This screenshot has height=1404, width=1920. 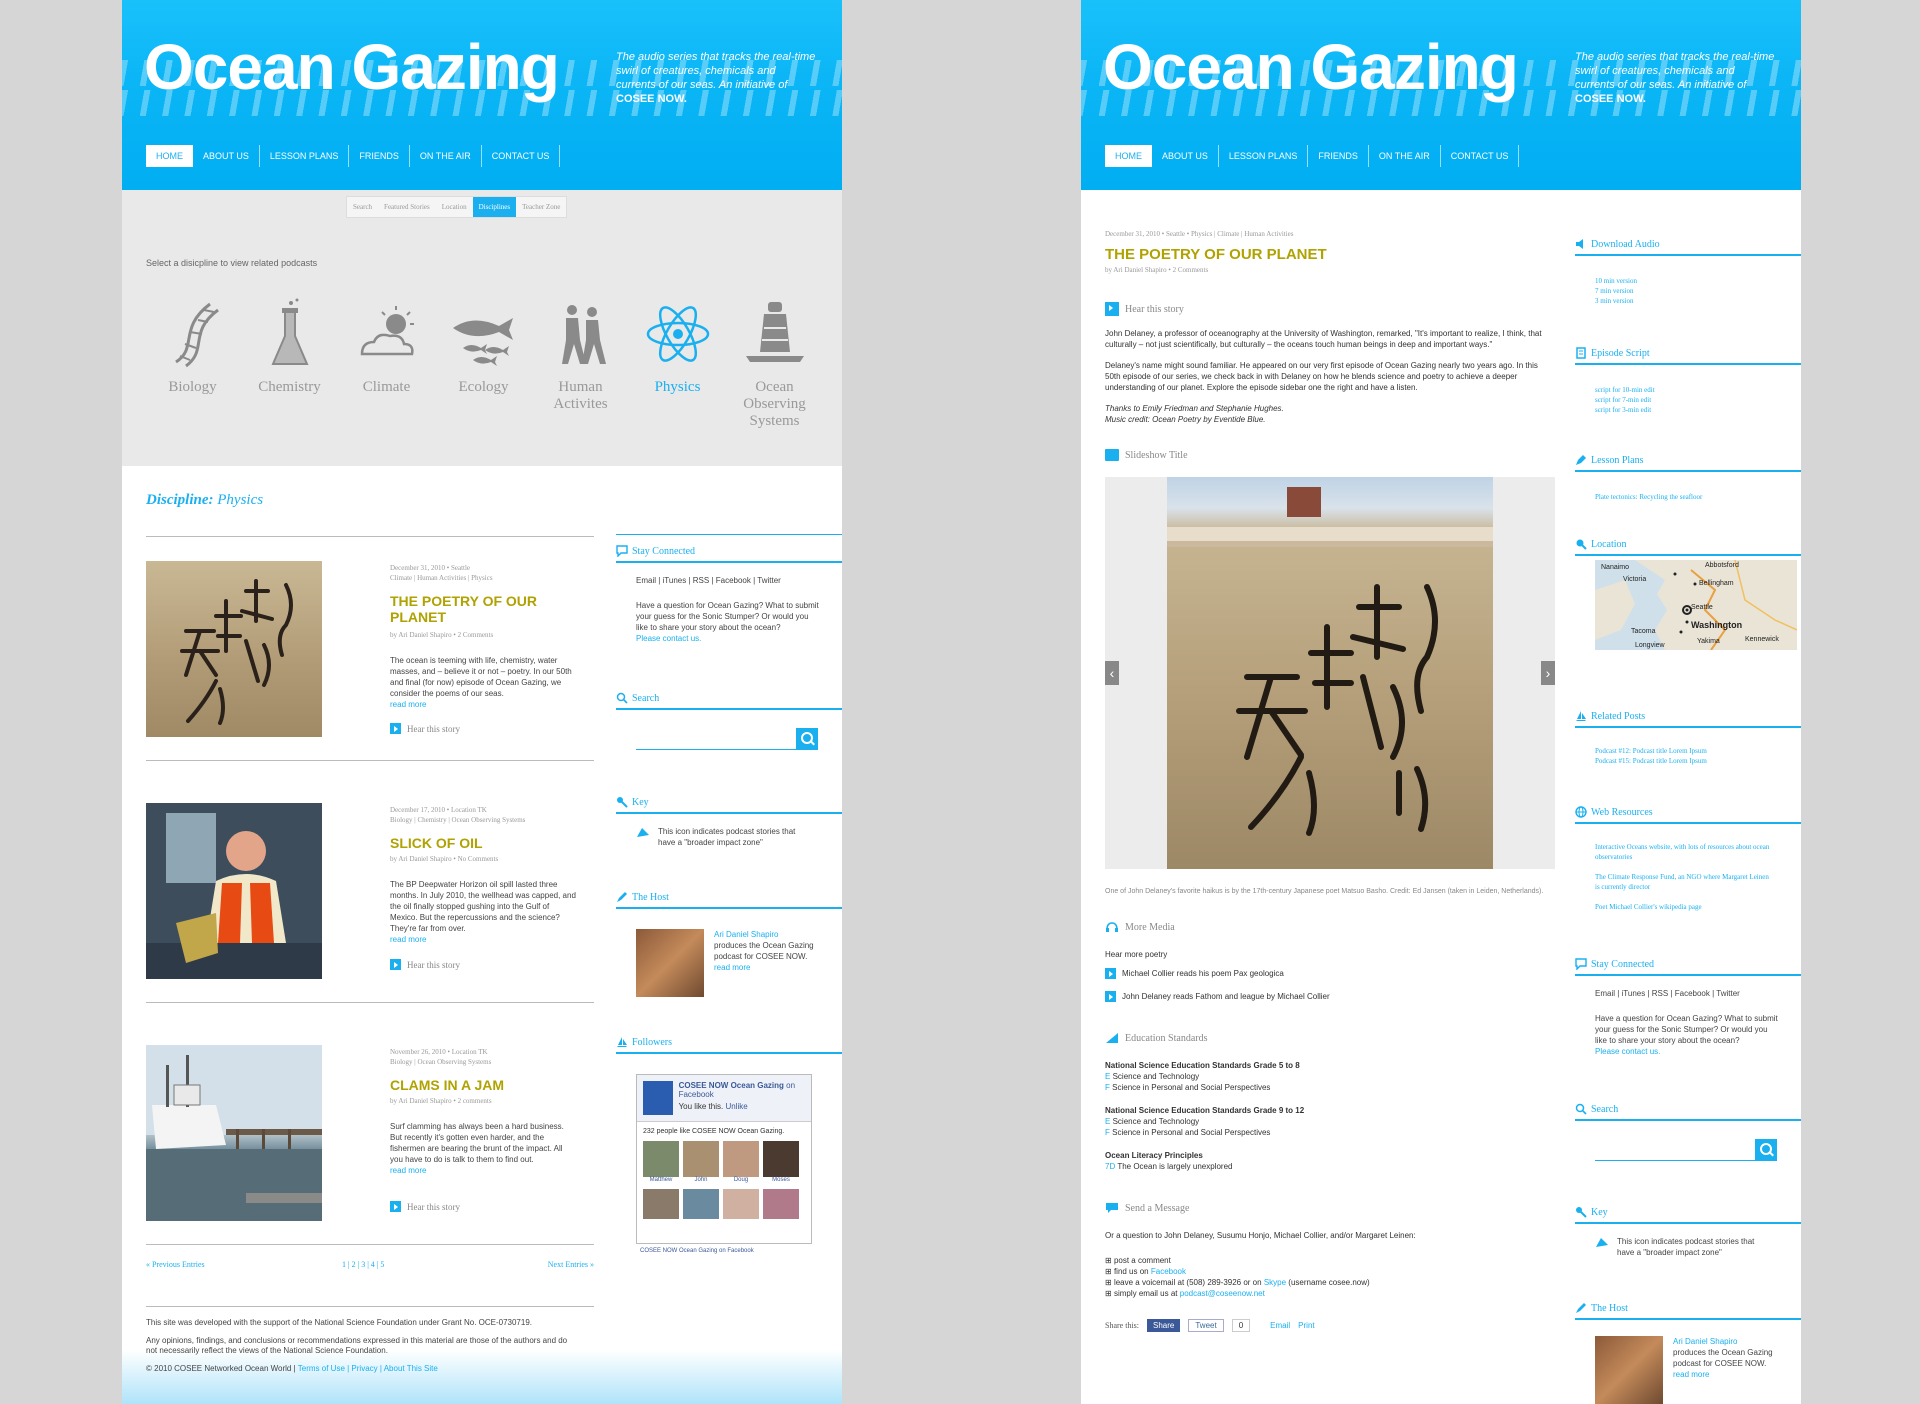 What do you see at coordinates (571, 1264) in the screenshot?
I see `next-entries-link: Next Entries »` at bounding box center [571, 1264].